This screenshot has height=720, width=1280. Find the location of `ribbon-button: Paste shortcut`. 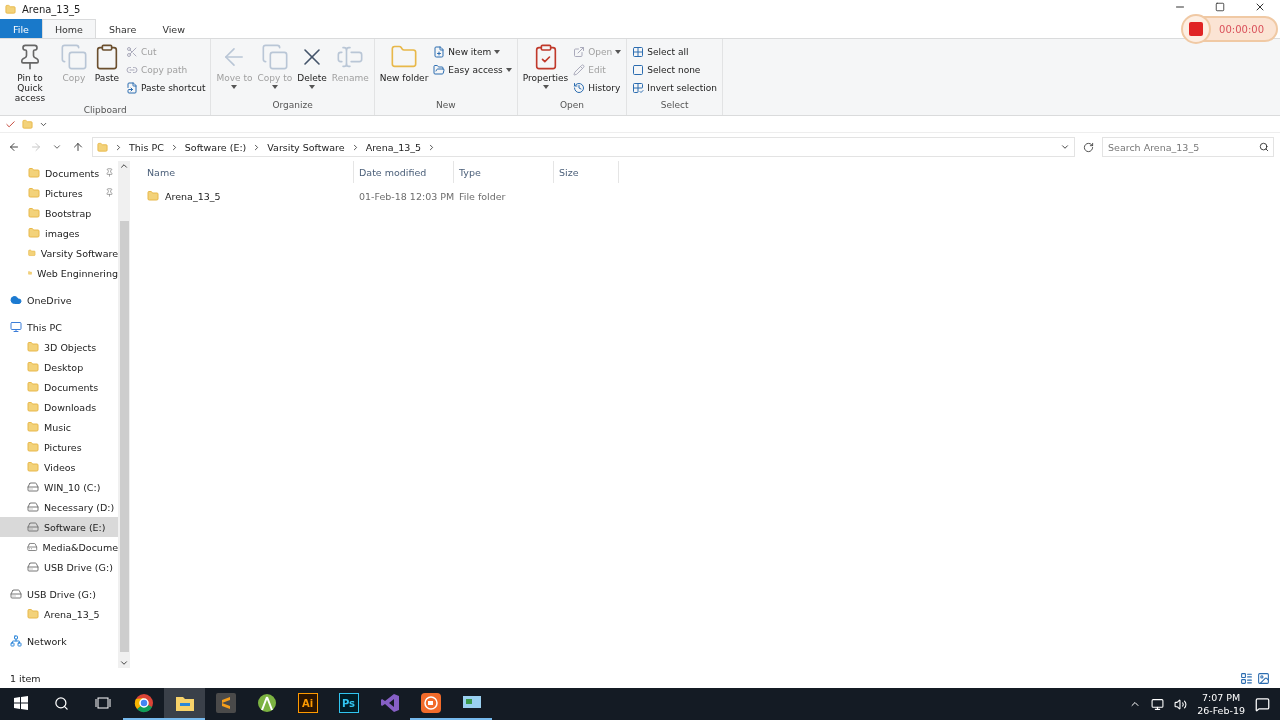

ribbon-button: Paste shortcut is located at coordinates (166, 87).